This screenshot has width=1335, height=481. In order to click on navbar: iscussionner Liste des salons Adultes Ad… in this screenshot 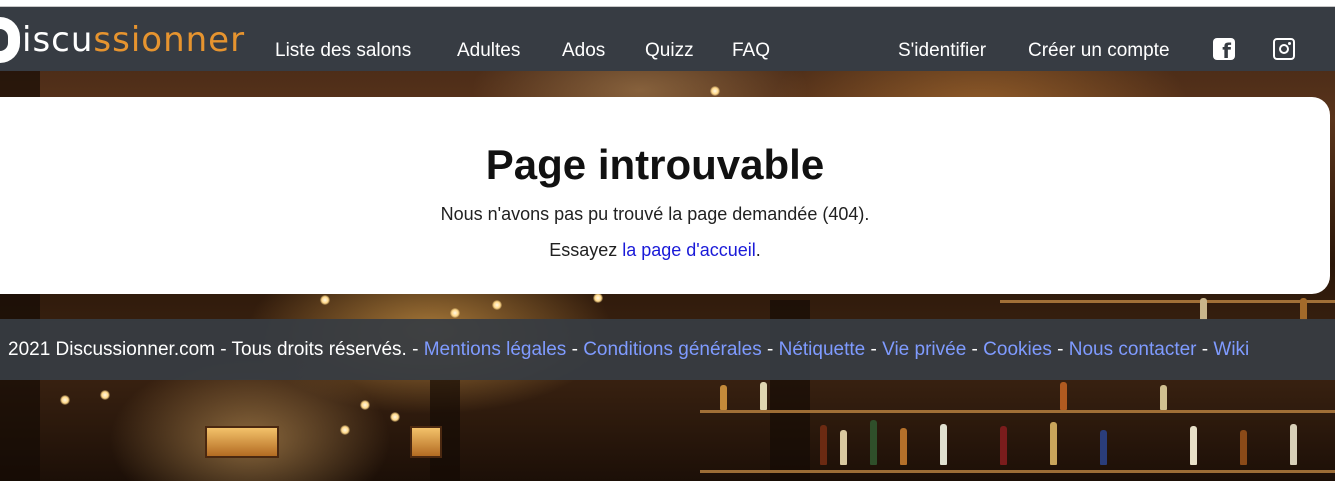, I will do `click(667, 39)`.